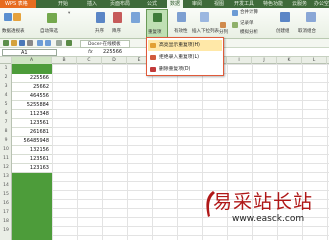 Image resolution: width=329 pixels, height=240 pixels. What do you see at coordinates (157, 23) in the screenshot?
I see `duplicates-button: 重复项` at bounding box center [157, 23].